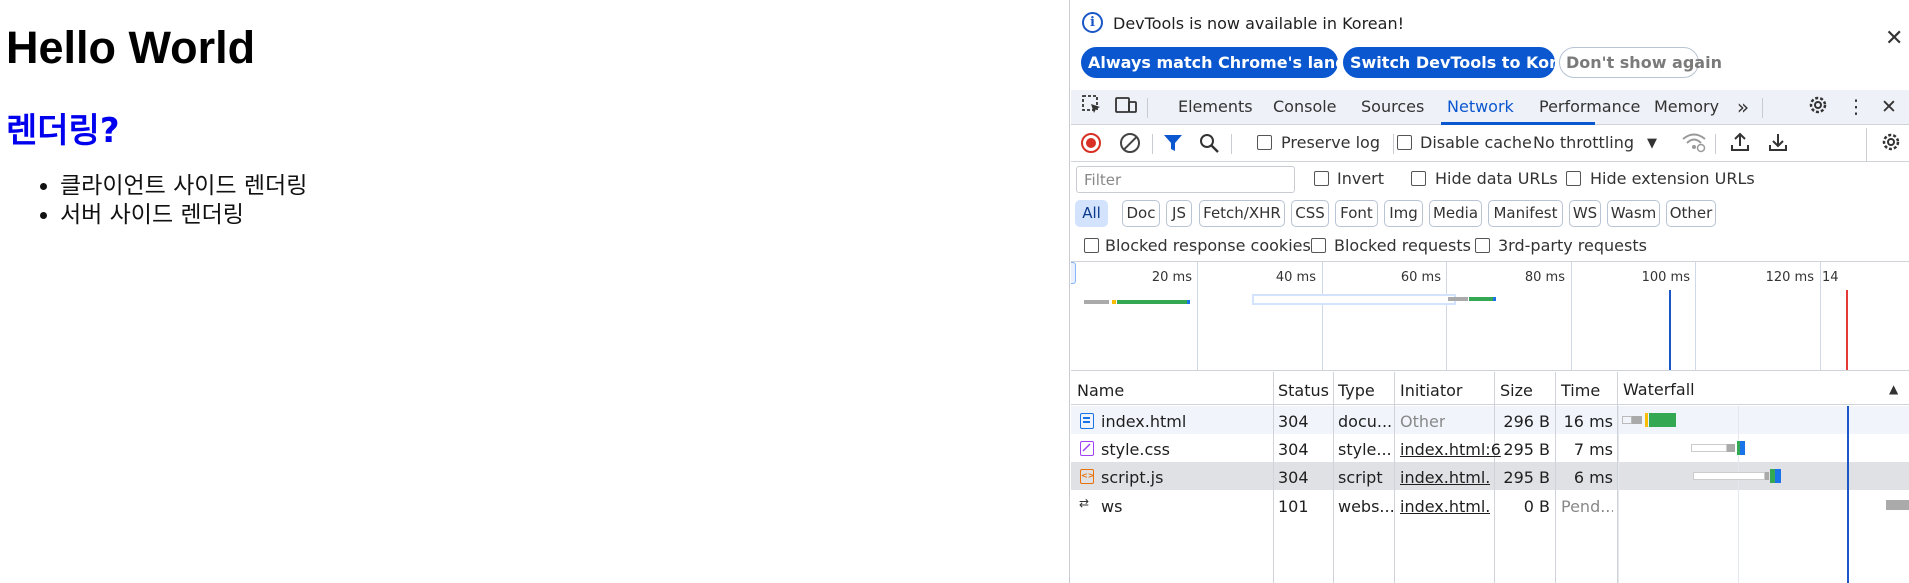 The width and height of the screenshot is (1909, 583). I want to click on request-name: style.css, so click(1135, 449).